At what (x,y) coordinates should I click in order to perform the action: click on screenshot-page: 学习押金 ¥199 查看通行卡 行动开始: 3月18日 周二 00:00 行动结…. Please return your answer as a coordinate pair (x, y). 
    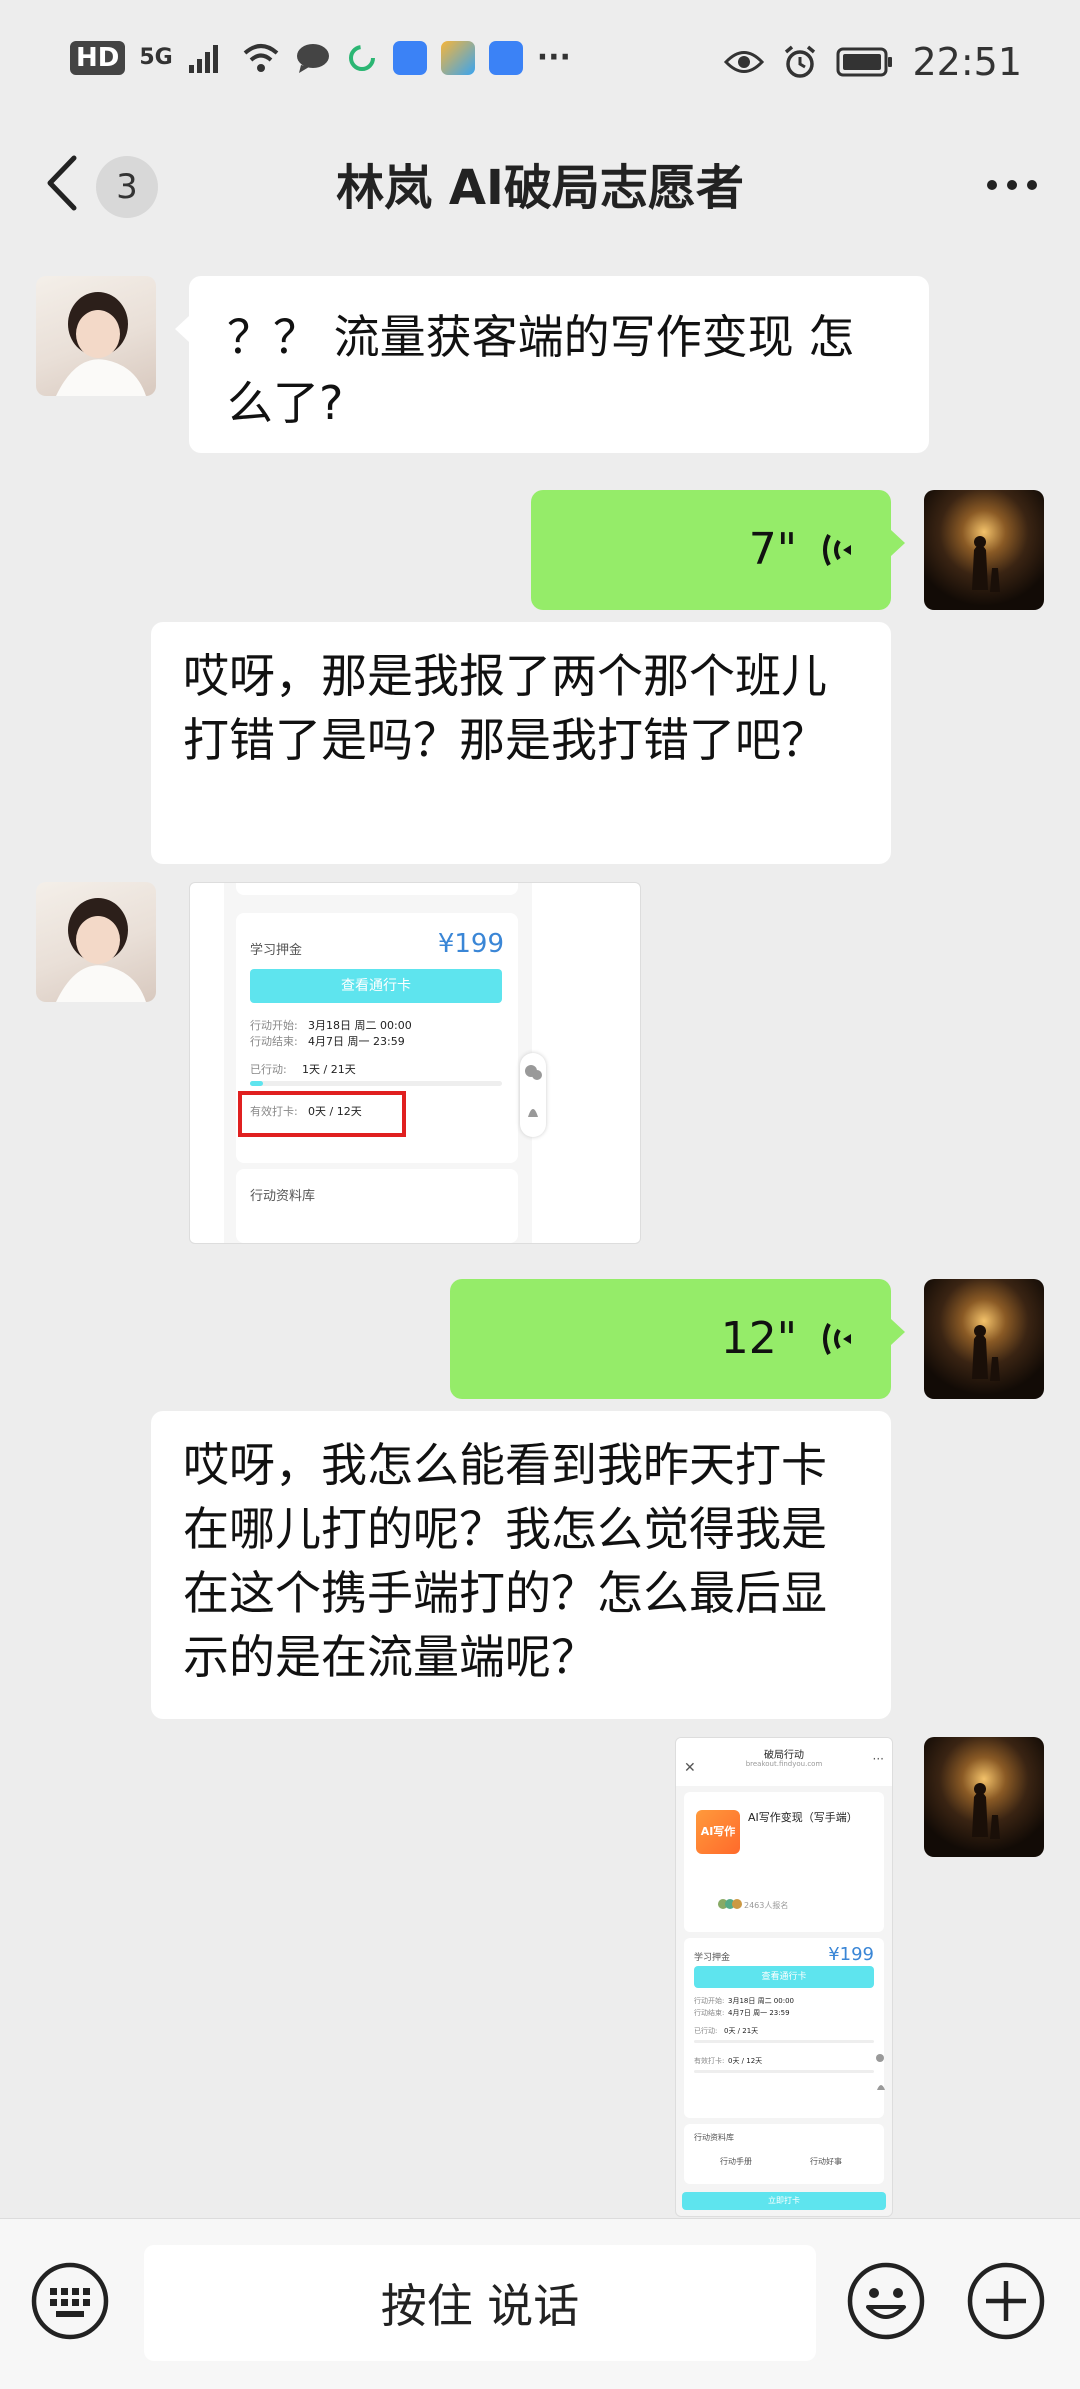
    Looking at the image, I should click on (385, 1063).